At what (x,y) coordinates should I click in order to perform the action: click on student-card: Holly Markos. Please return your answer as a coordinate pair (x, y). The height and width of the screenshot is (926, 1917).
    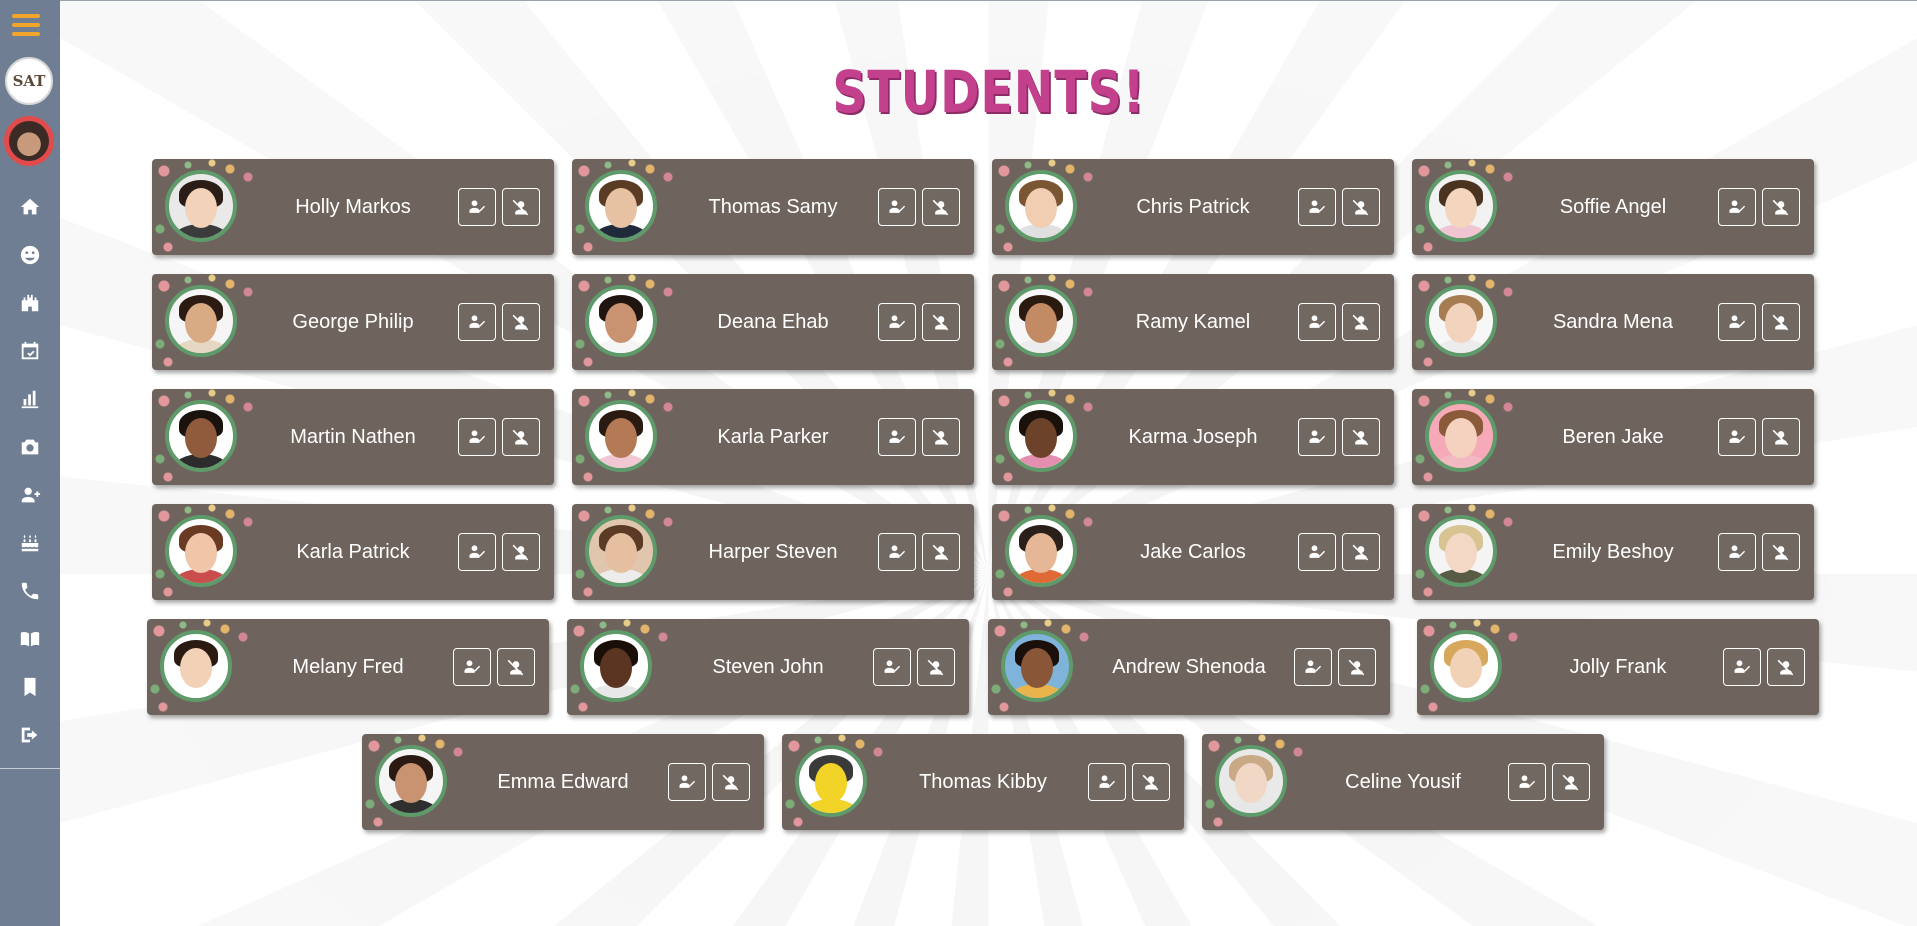
    Looking at the image, I should click on (353, 207).